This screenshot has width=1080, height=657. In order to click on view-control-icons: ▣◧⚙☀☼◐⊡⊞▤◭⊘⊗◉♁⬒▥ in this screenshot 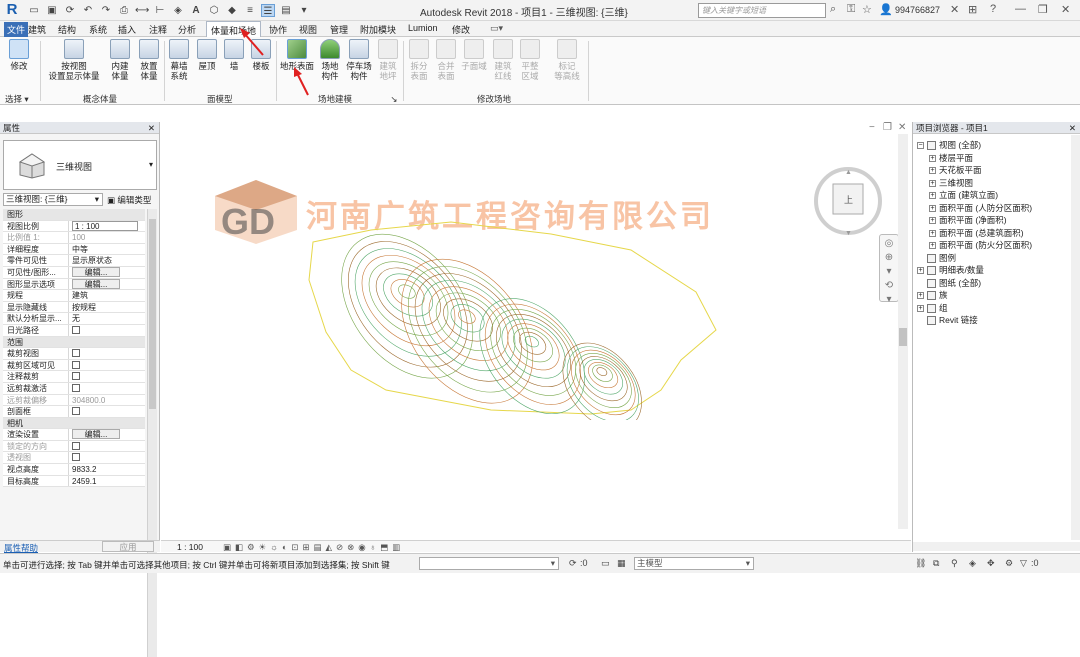, I will do `click(313, 547)`.